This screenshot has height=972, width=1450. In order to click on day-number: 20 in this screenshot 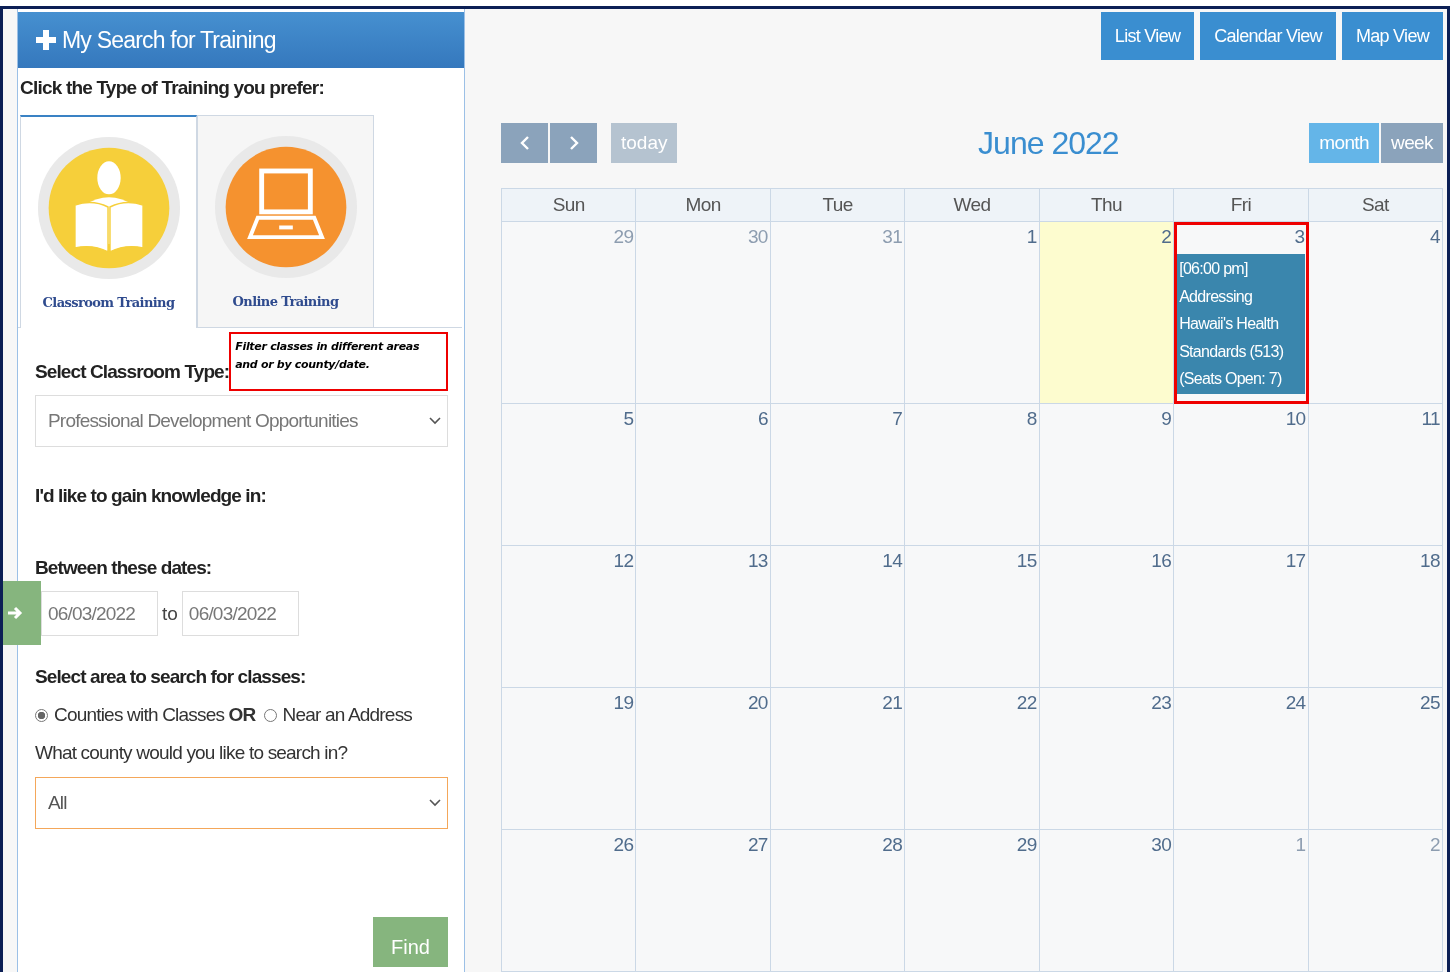, I will do `click(757, 703)`.